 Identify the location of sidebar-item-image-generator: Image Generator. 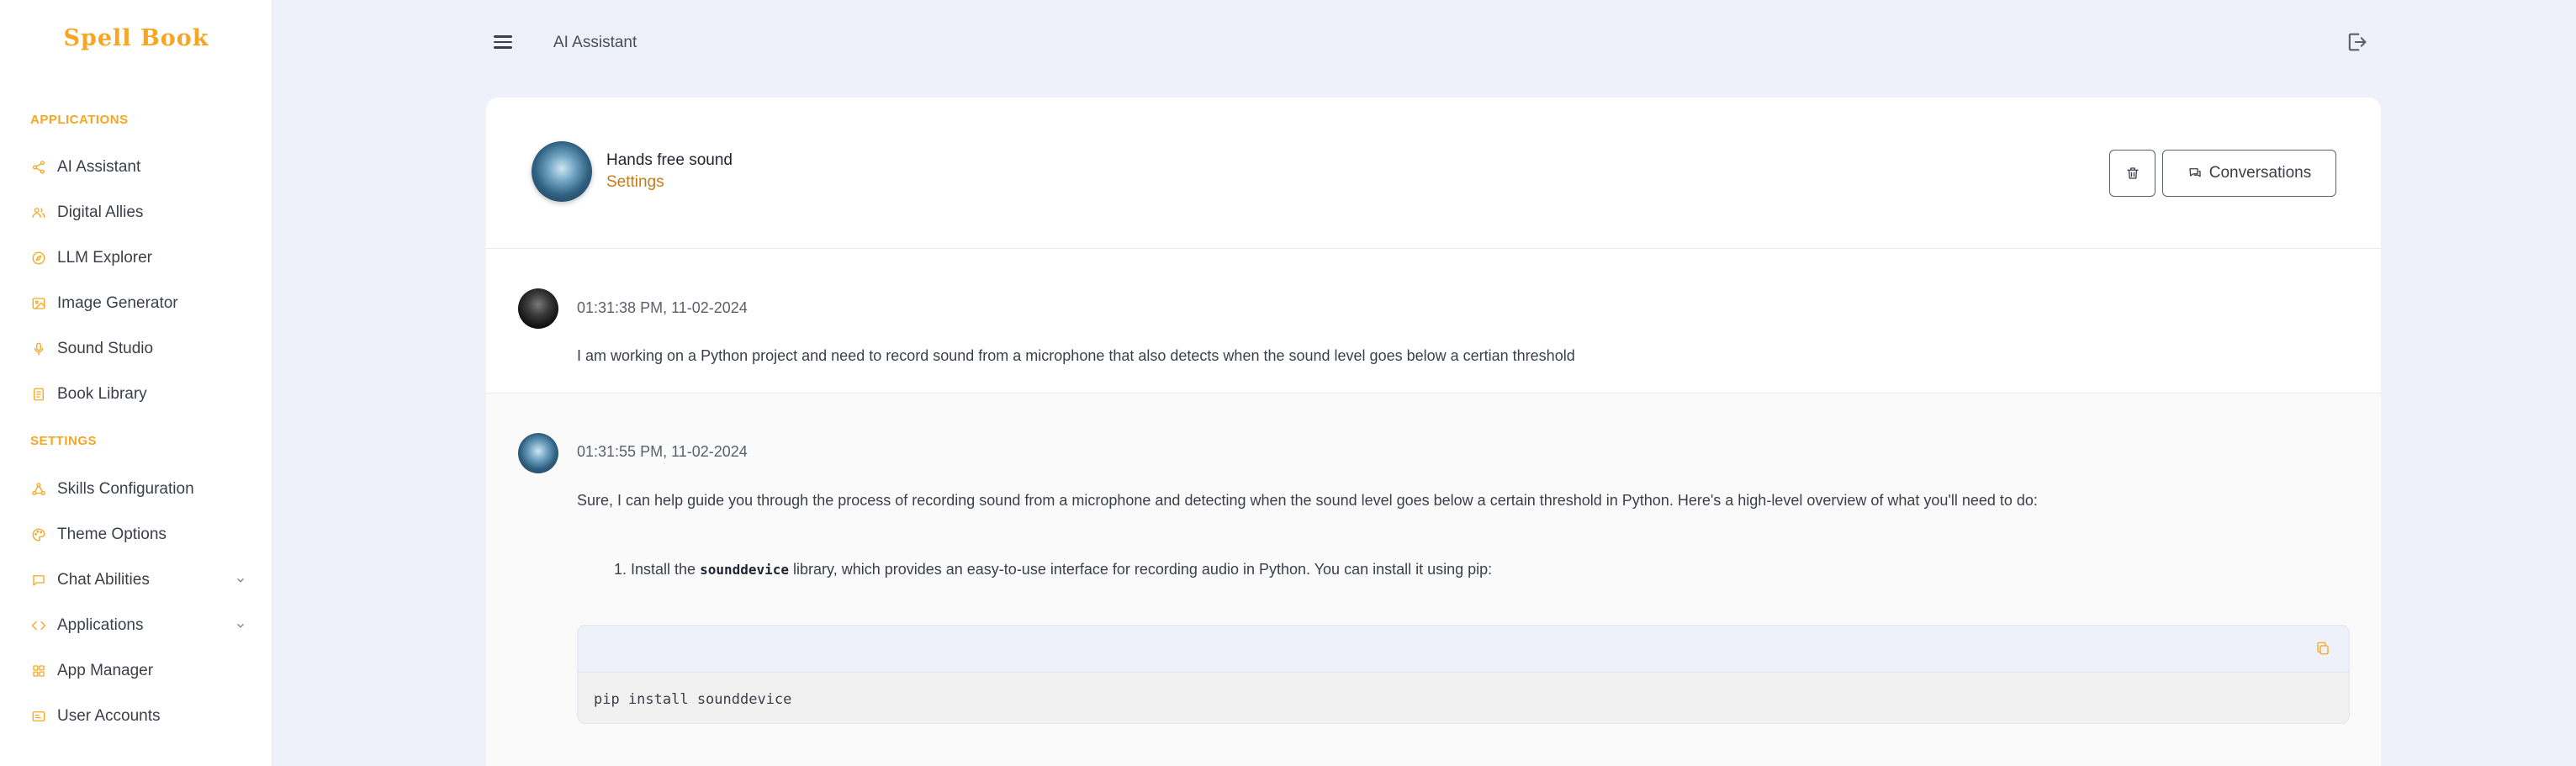
(139, 303).